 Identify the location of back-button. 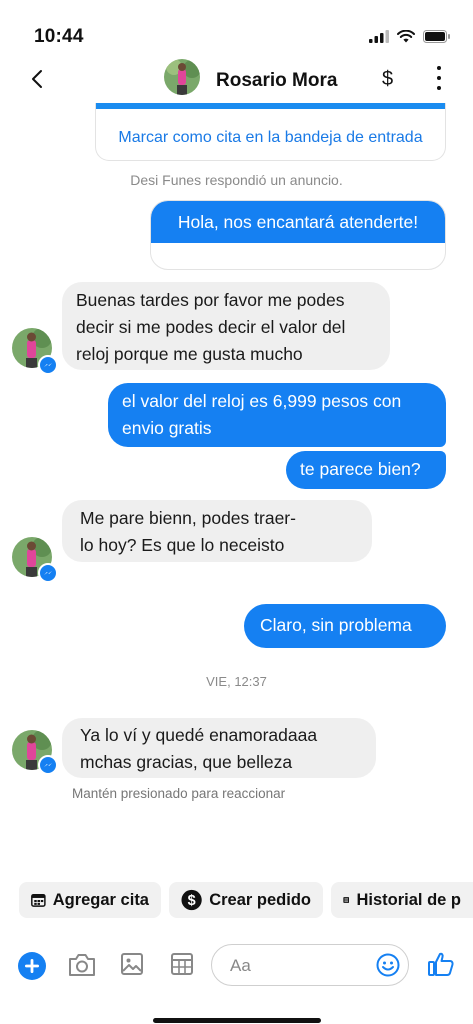
(37, 79).